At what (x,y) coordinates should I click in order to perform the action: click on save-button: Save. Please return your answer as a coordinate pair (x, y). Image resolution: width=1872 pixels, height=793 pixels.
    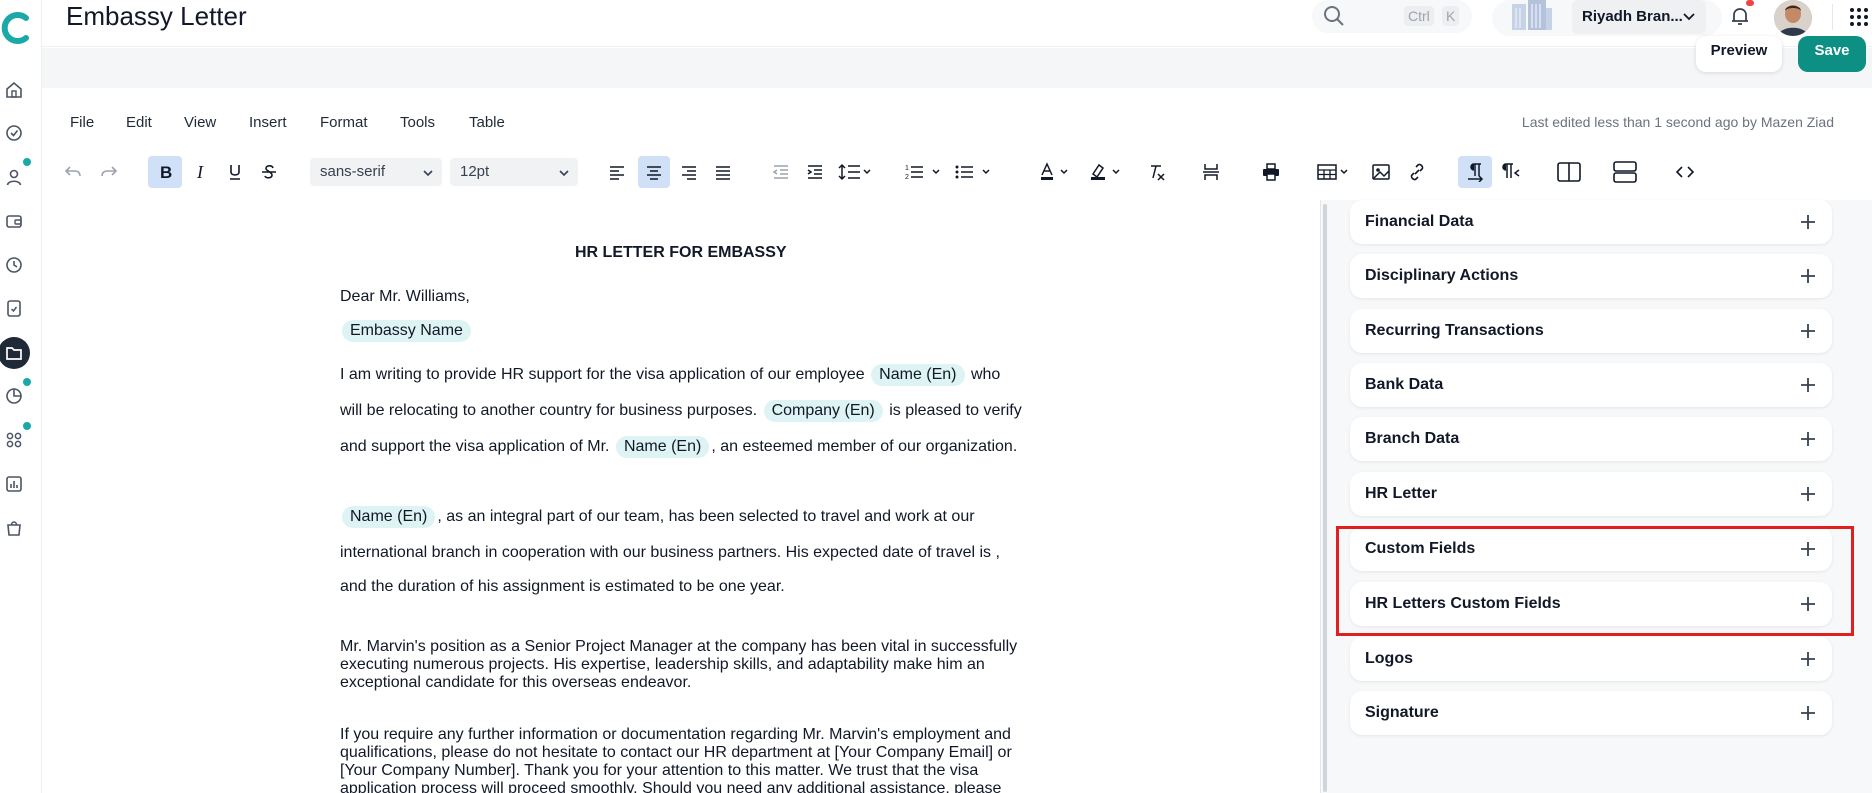
    Looking at the image, I should click on (1832, 54).